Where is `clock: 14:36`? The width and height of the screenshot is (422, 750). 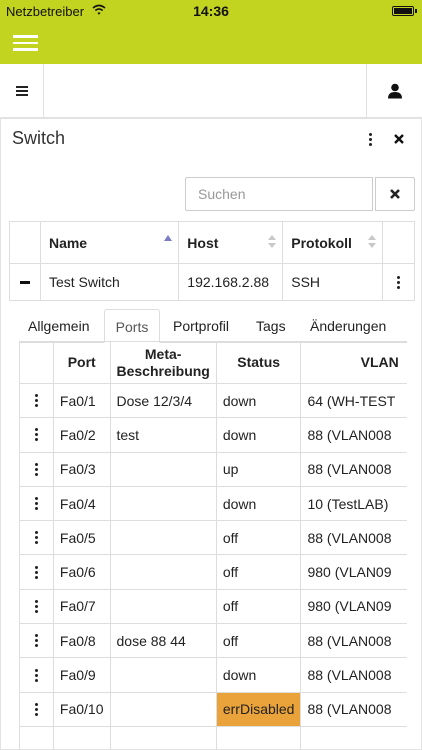 clock: 14:36 is located at coordinates (211, 11).